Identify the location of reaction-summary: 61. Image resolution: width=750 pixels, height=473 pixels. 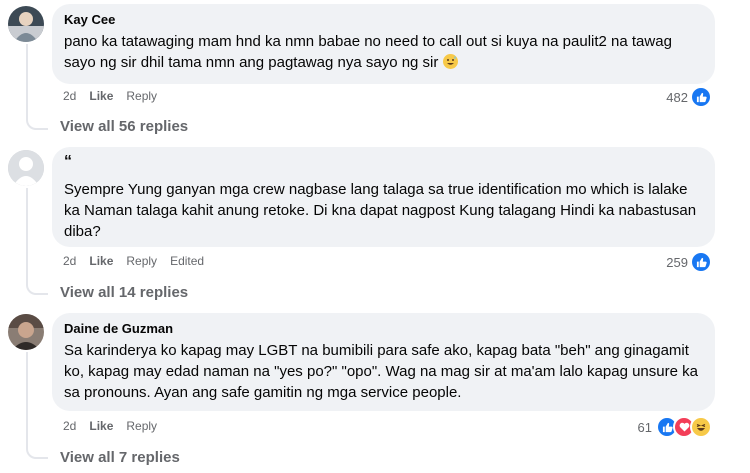
(675, 427).